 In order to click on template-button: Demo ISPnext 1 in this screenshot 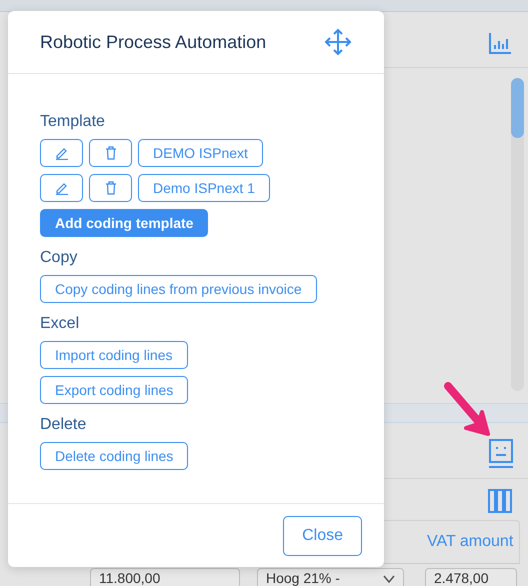, I will do `click(204, 188)`.